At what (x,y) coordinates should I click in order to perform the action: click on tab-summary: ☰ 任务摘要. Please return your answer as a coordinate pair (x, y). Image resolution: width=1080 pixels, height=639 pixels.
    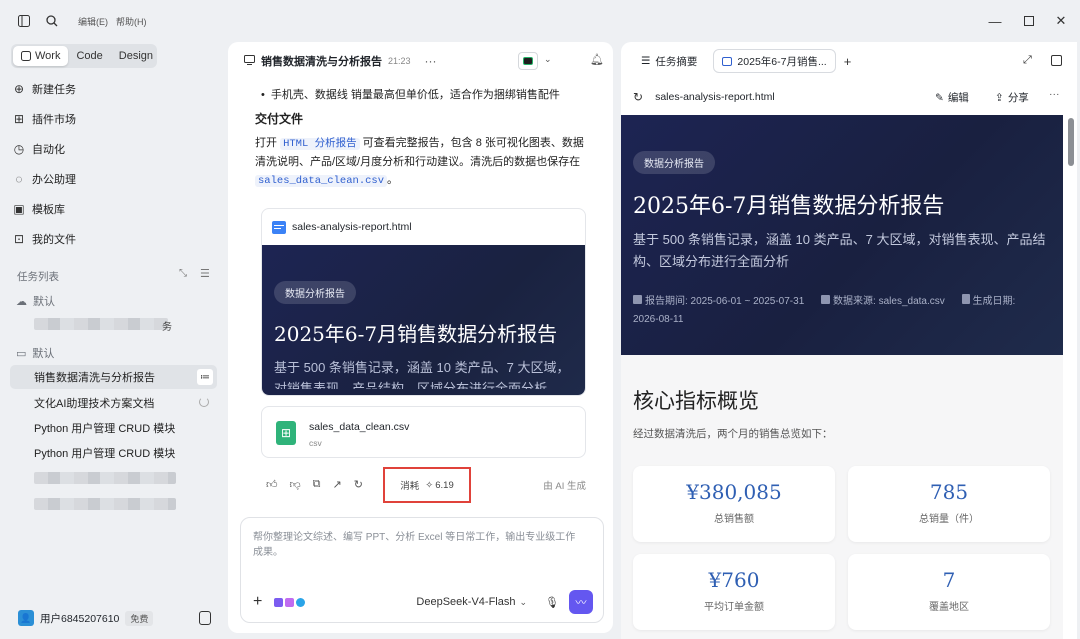
    Looking at the image, I should click on (669, 61).